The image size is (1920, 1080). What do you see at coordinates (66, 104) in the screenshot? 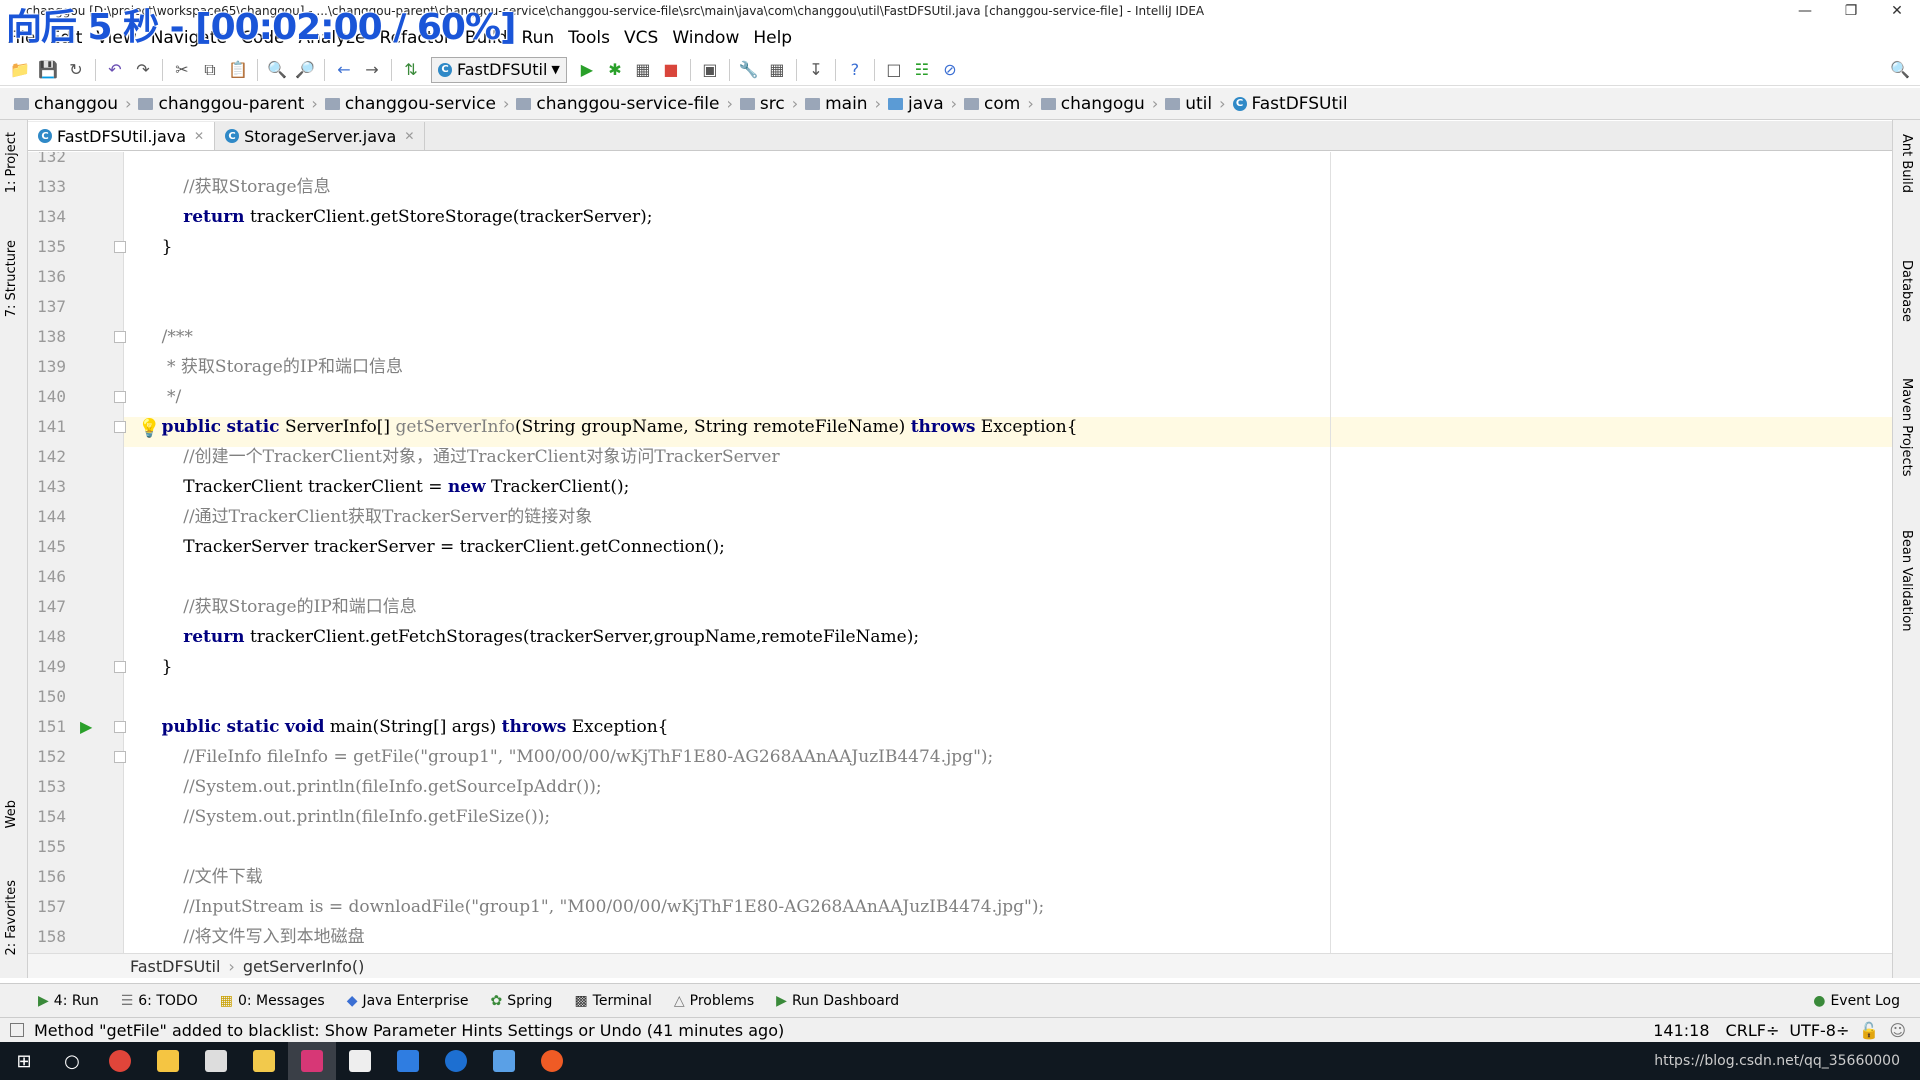
I see `breadcrumb-item: changgou` at bounding box center [66, 104].